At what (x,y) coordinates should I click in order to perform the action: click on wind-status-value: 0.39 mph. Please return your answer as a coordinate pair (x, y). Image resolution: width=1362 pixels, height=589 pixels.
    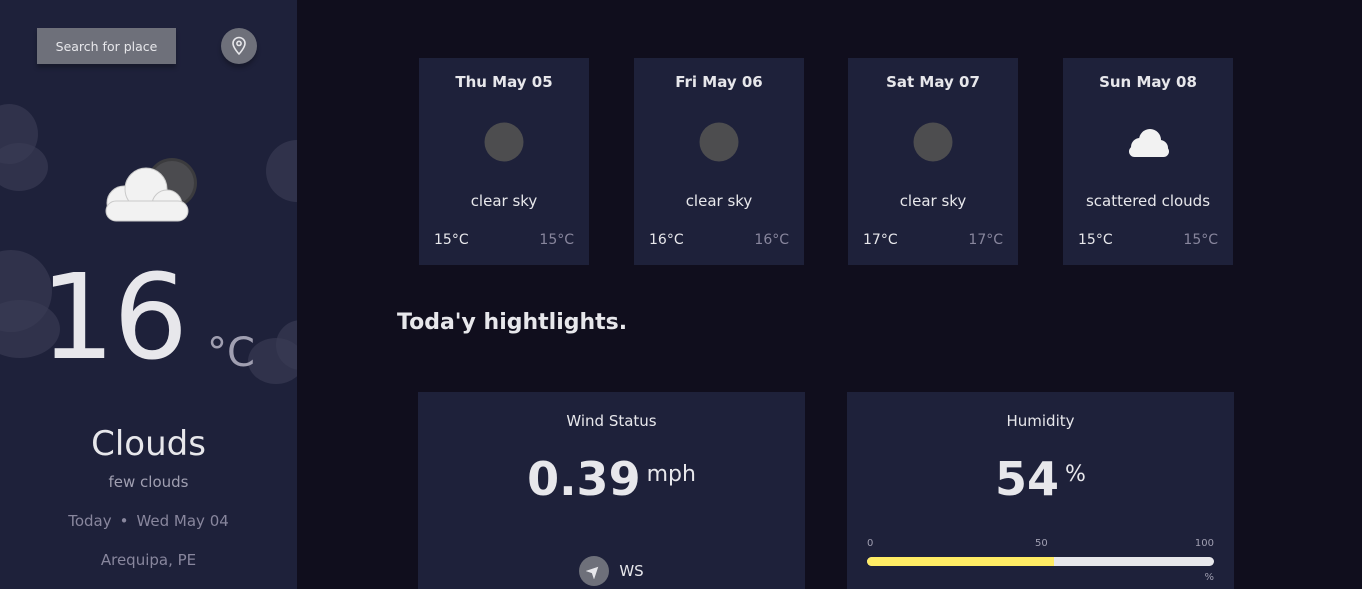
    Looking at the image, I should click on (611, 479).